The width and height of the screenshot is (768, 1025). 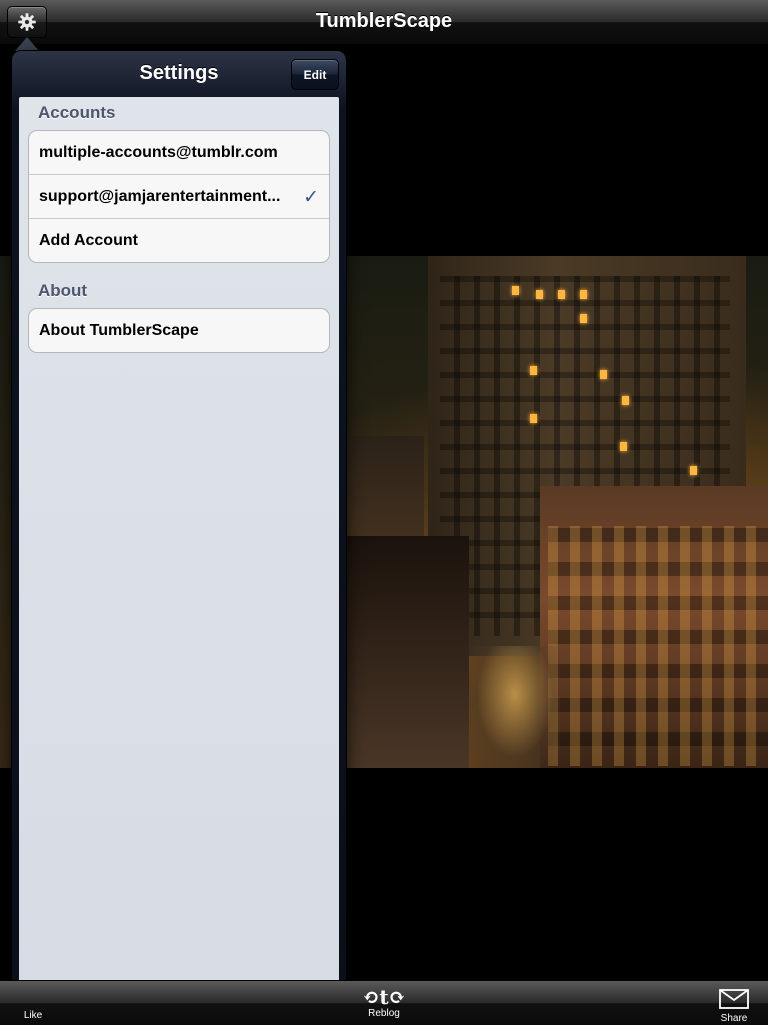 What do you see at coordinates (515, 707) in the screenshot?
I see `street-lights` at bounding box center [515, 707].